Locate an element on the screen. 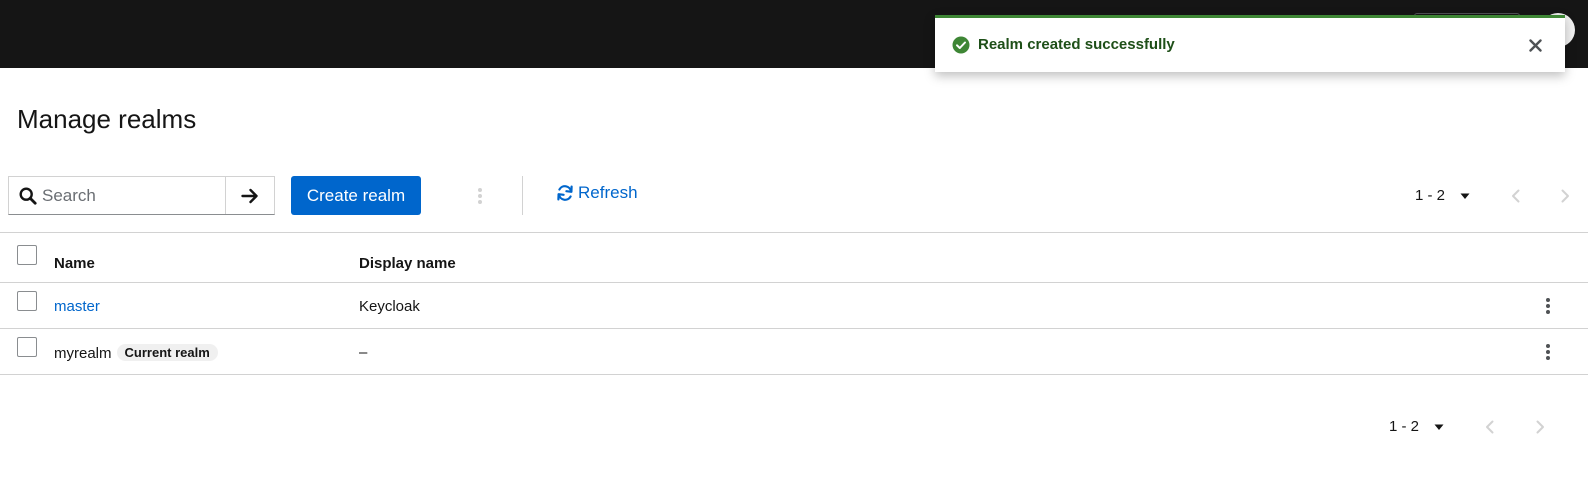  refresh-icon is located at coordinates (565, 193).